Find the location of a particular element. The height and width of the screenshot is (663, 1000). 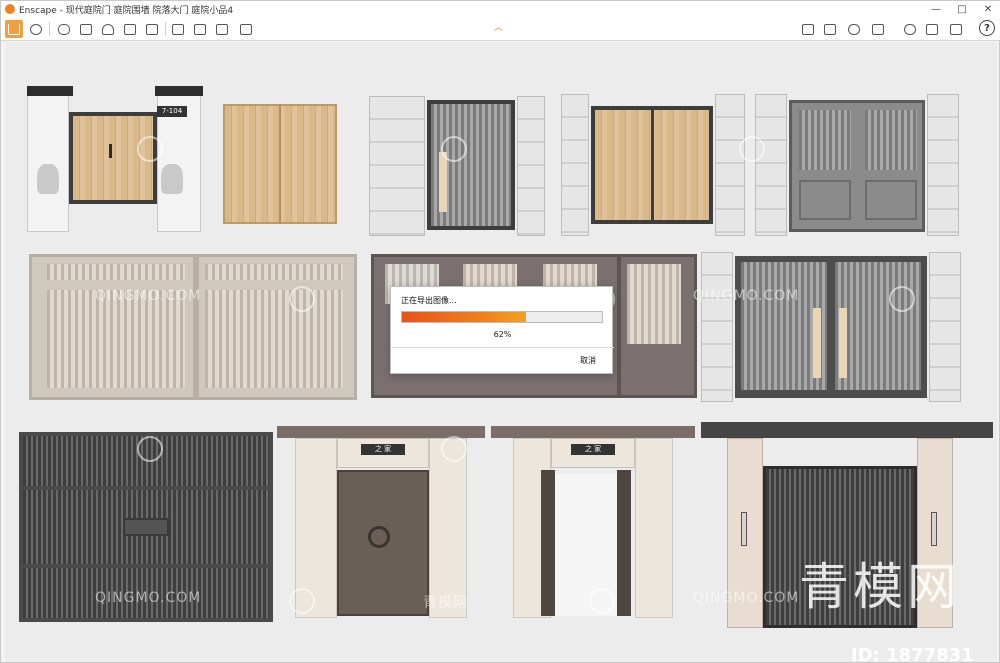

walk-icon is located at coordinates (36, 29).